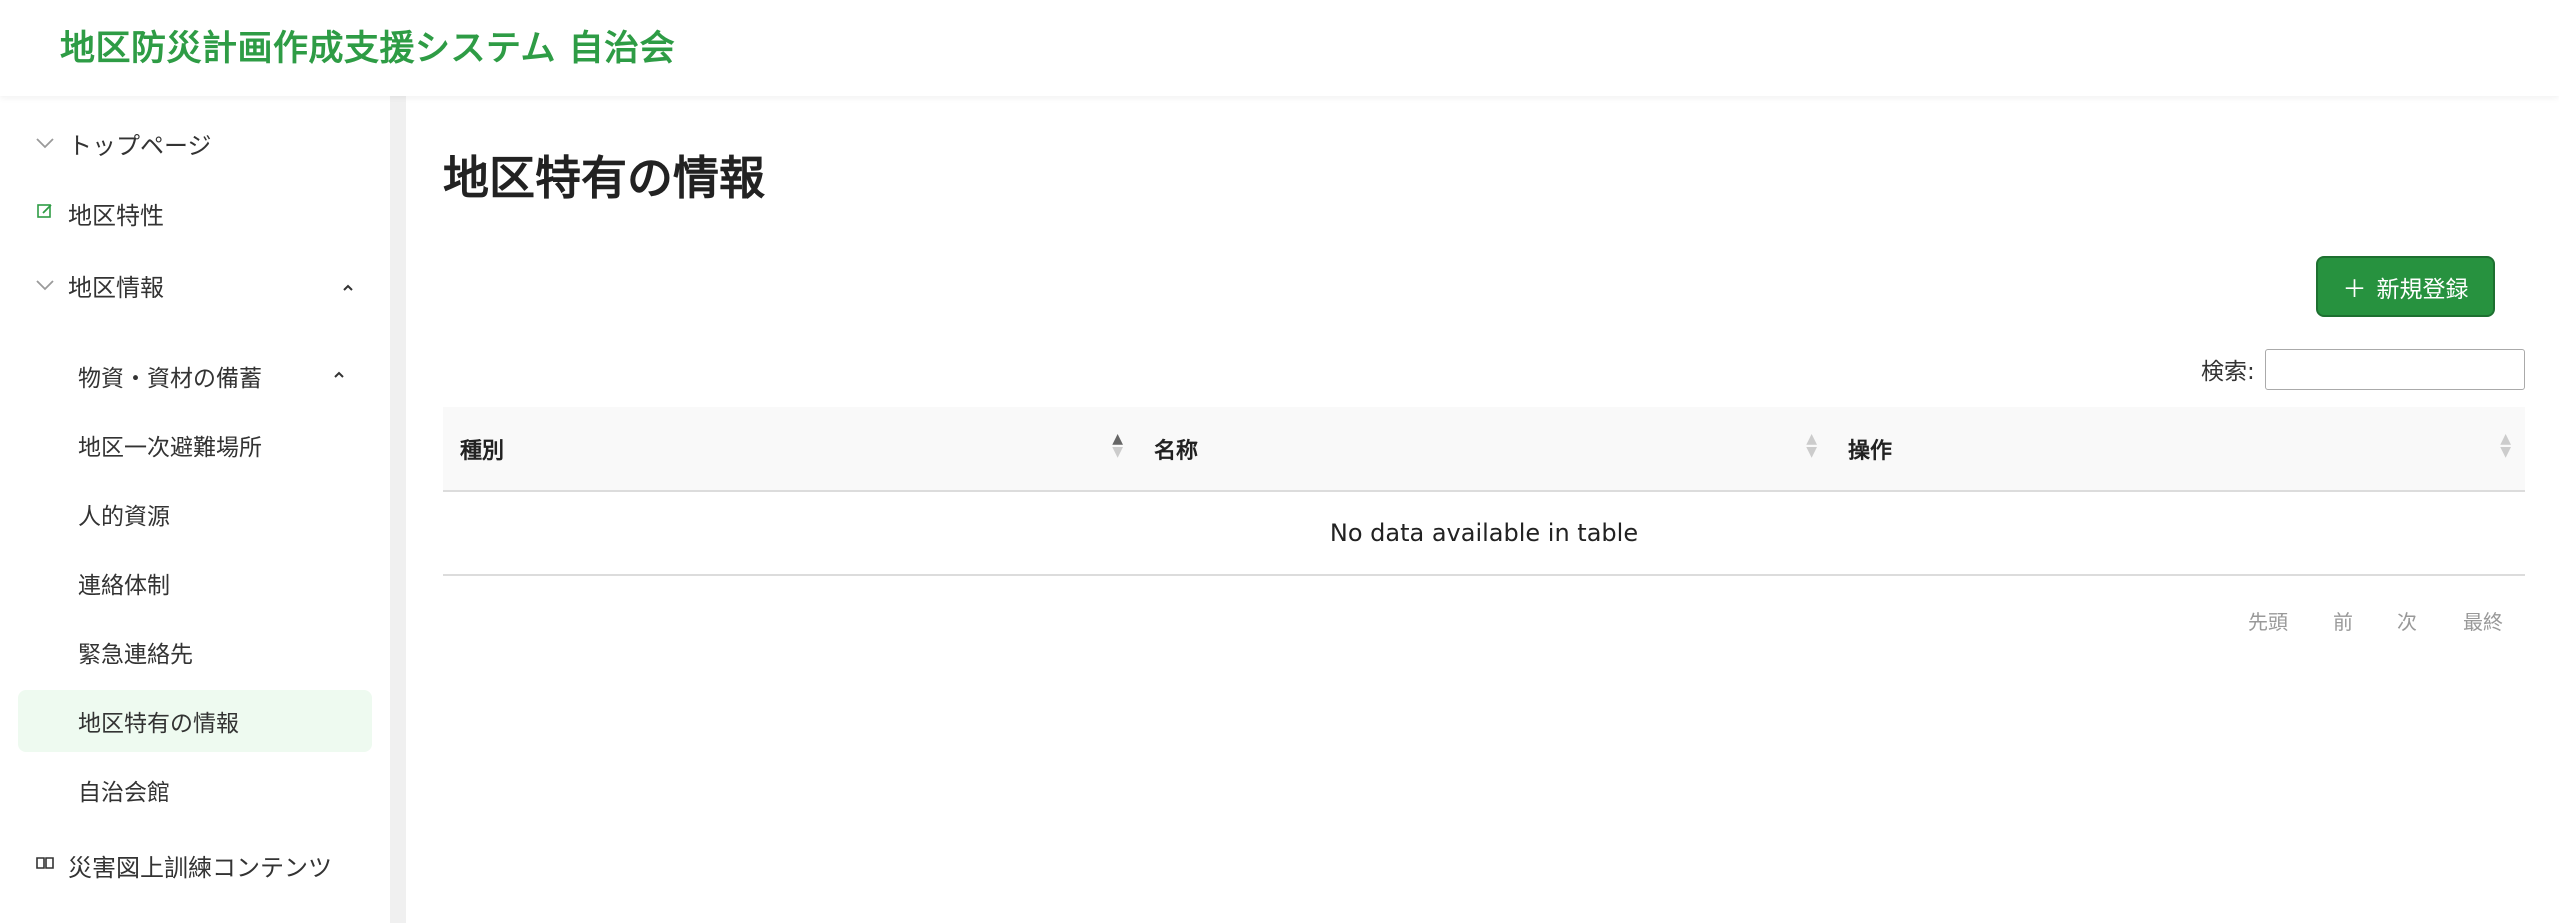 This screenshot has width=2559, height=923. I want to click on nav-sub-label: 自治会館, so click(124, 793).